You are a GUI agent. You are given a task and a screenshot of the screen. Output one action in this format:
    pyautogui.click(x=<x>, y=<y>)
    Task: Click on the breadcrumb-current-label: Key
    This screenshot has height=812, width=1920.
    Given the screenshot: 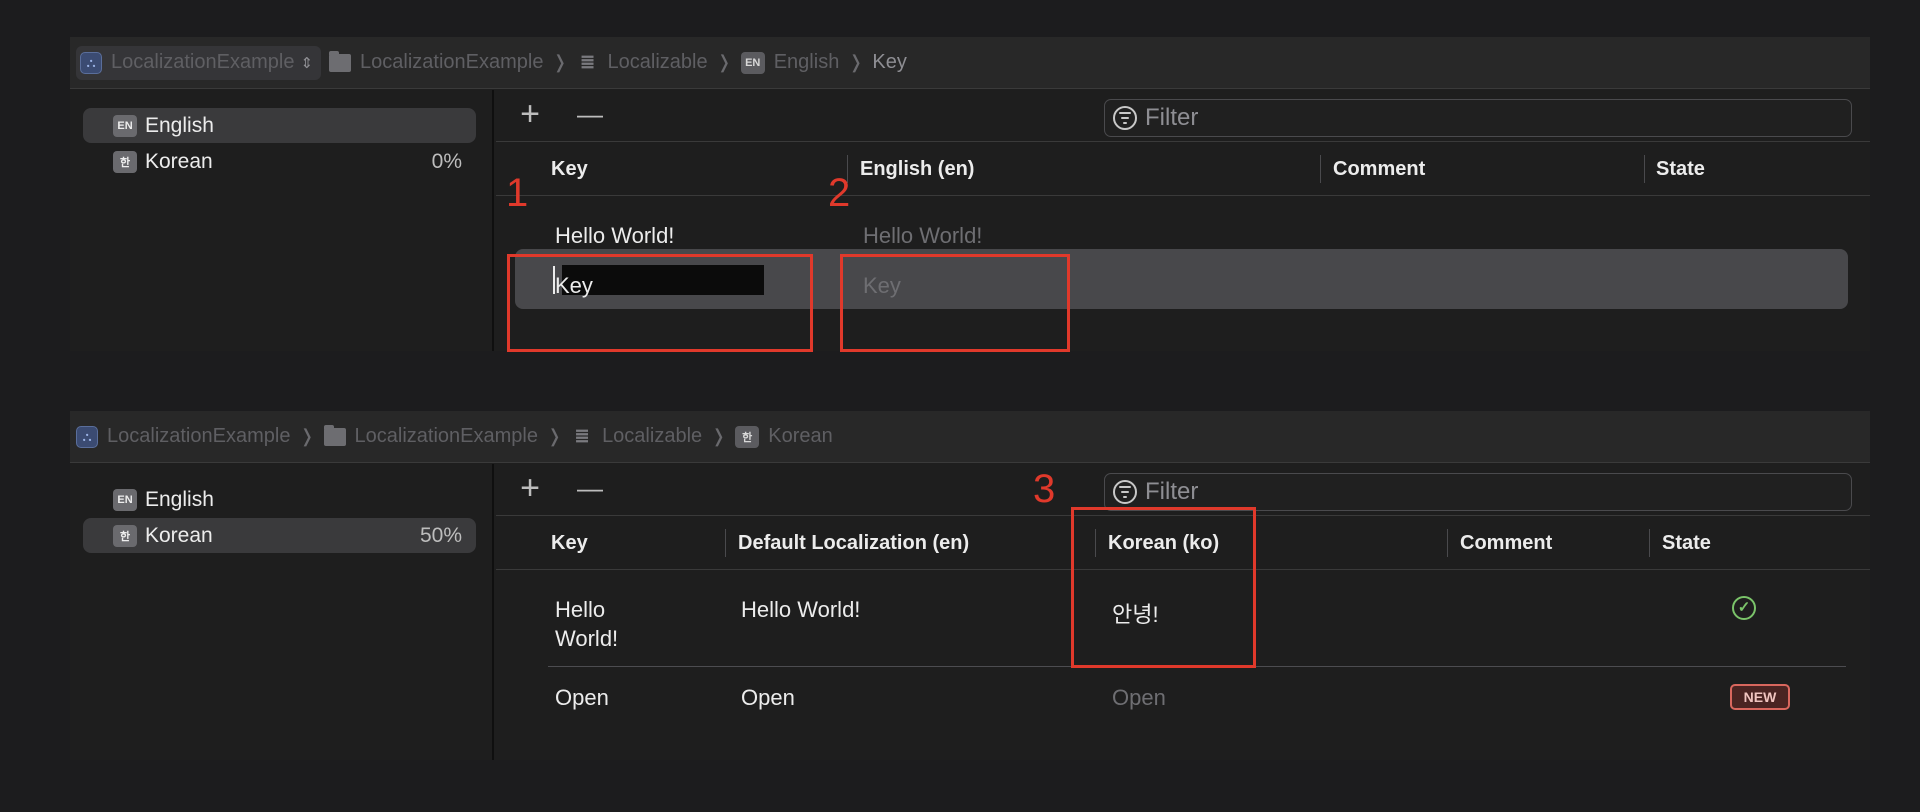 What is the action you would take?
    pyautogui.click(x=889, y=62)
    